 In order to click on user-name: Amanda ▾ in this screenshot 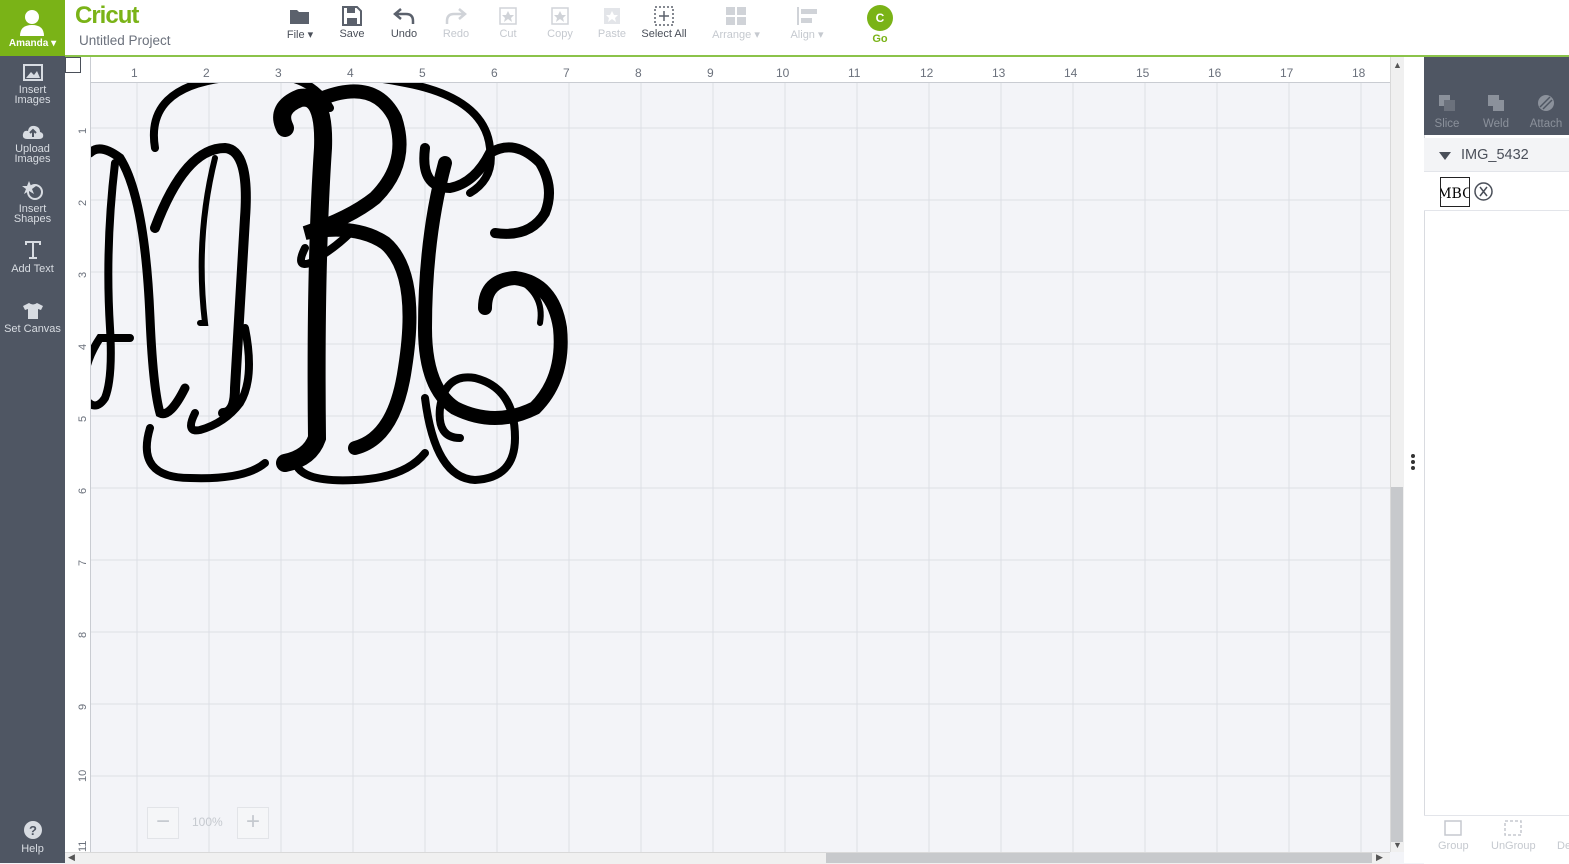, I will do `click(32, 43)`.